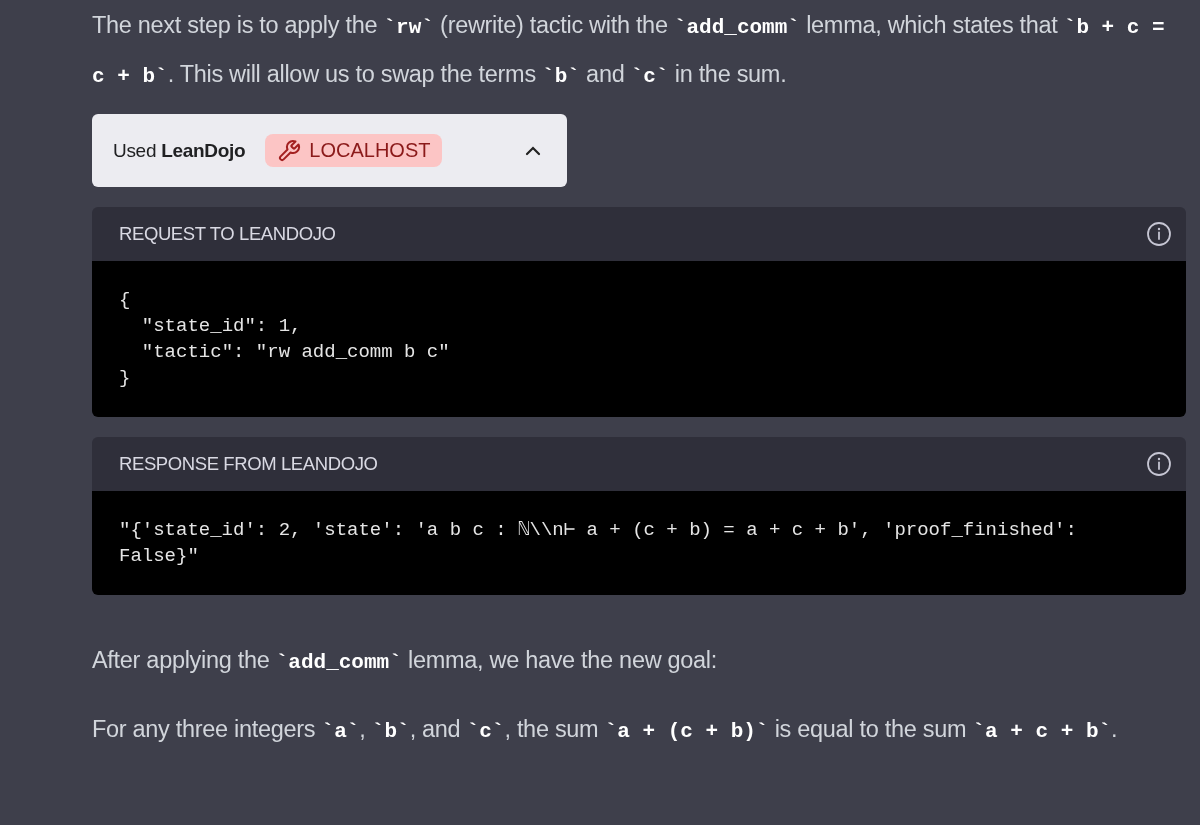 This screenshot has width=1200, height=825. What do you see at coordinates (629, 50) in the screenshot?
I see `paragraph: The next step is to apply the `rw` (rewrite) tactic with the `add_comm` lemma, which states that `b + c = c + b`. This will allow us to swap the terms `b` and `c` in the sum.` at bounding box center [629, 50].